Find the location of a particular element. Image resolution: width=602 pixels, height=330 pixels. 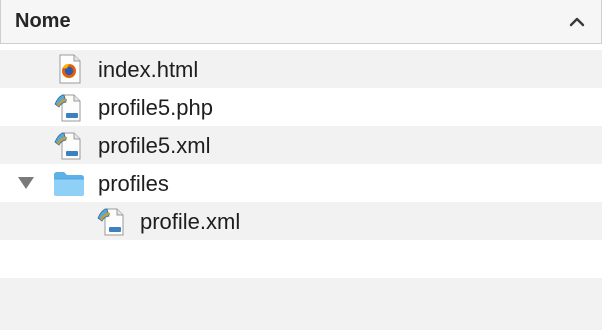

file-row-profile-xml: profile.xml is located at coordinates (301, 221).